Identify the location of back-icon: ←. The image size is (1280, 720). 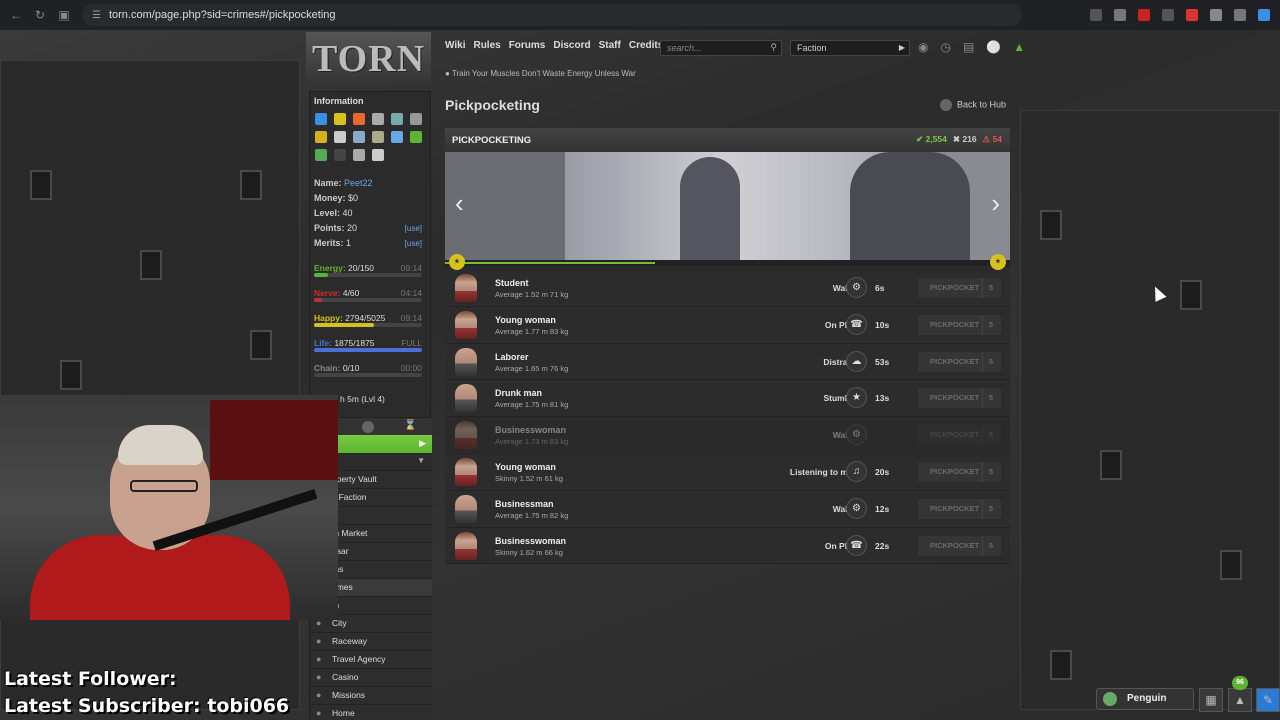
(16, 15).